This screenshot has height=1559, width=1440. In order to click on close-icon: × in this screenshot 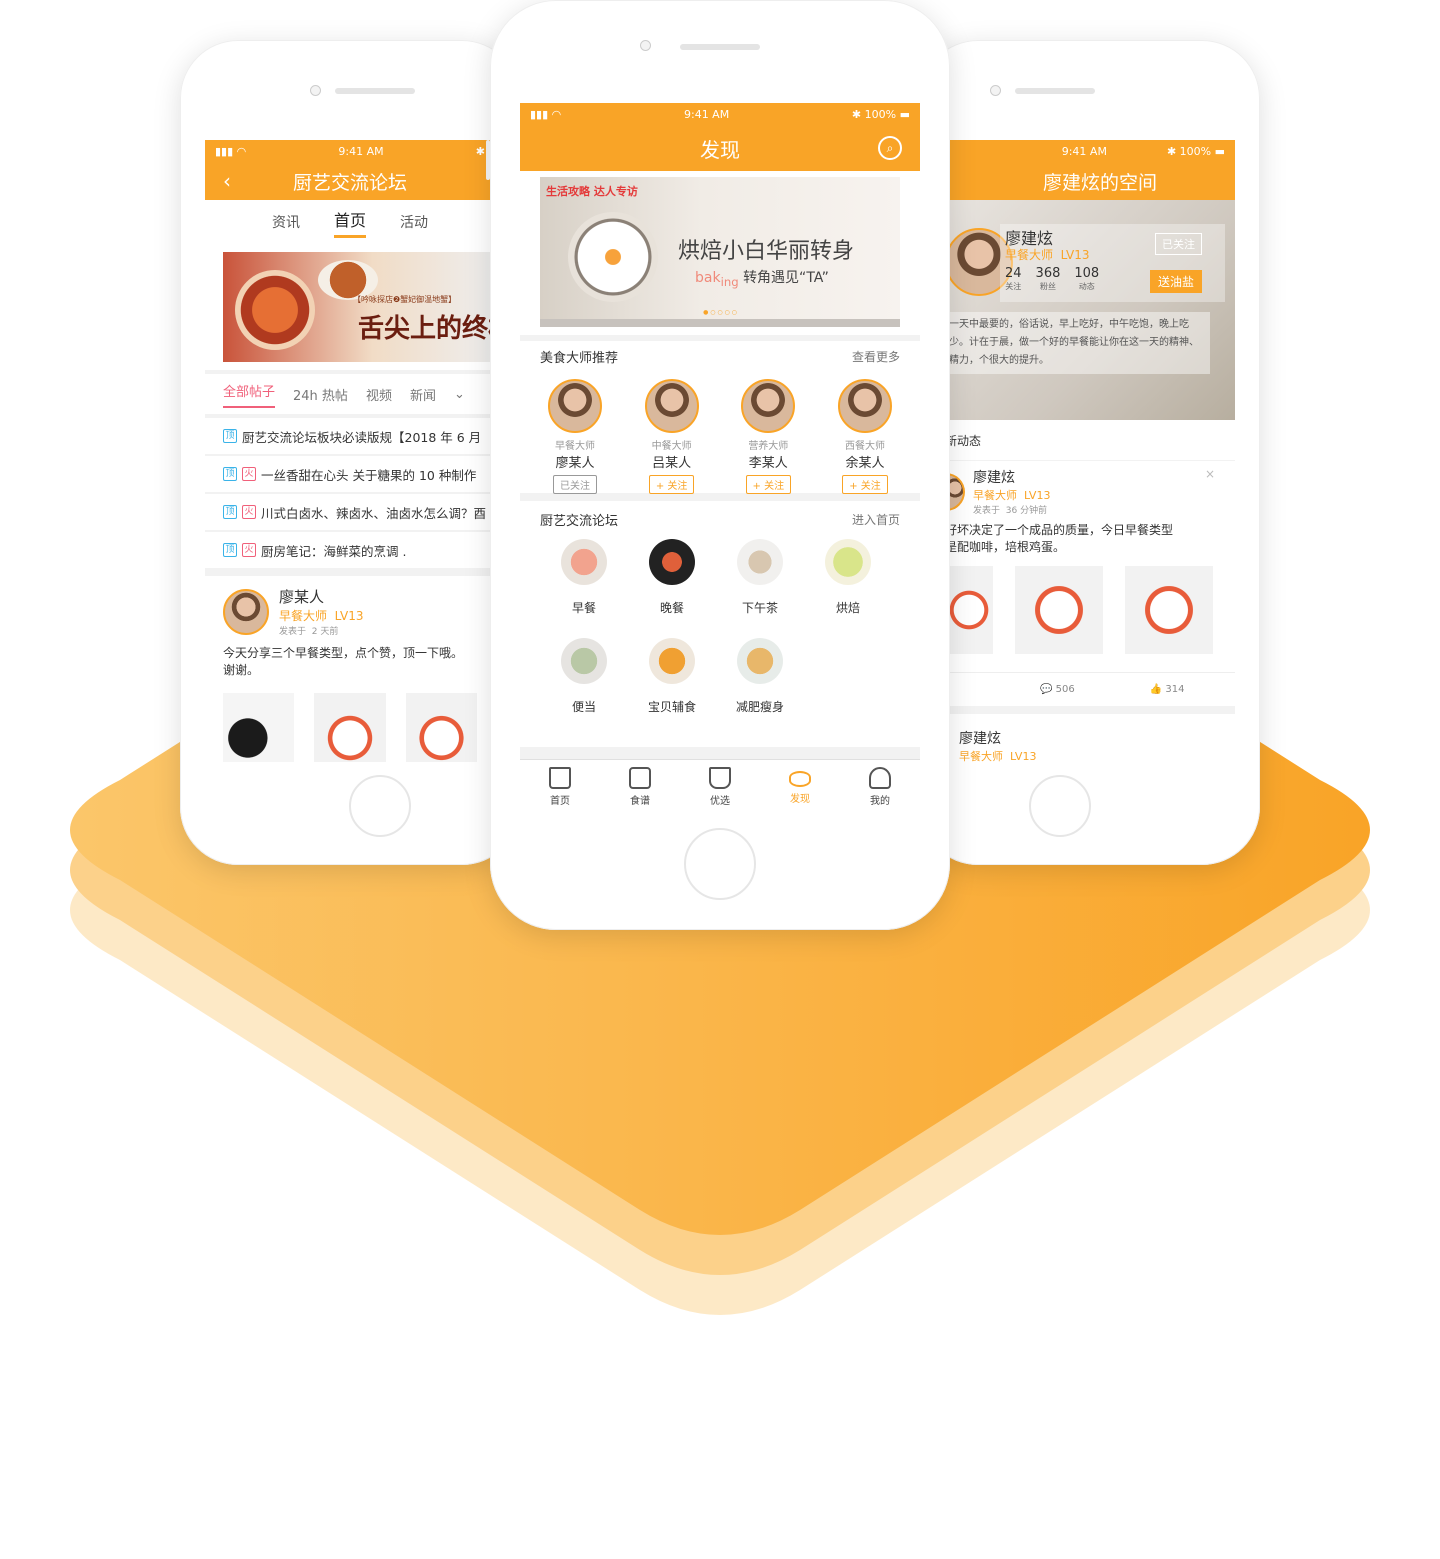, I will do `click(1210, 474)`.